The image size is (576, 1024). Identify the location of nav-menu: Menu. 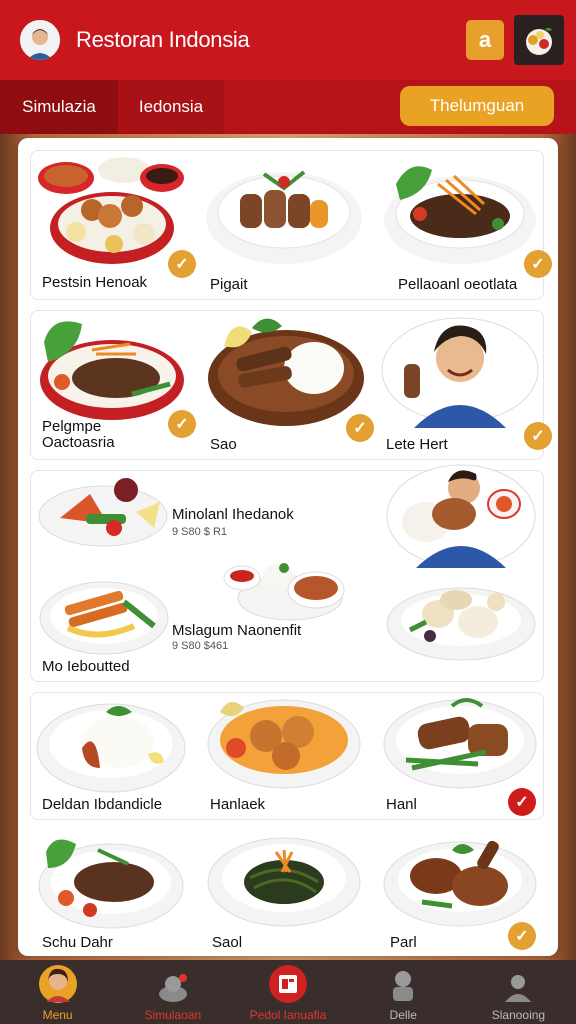
(57, 992).